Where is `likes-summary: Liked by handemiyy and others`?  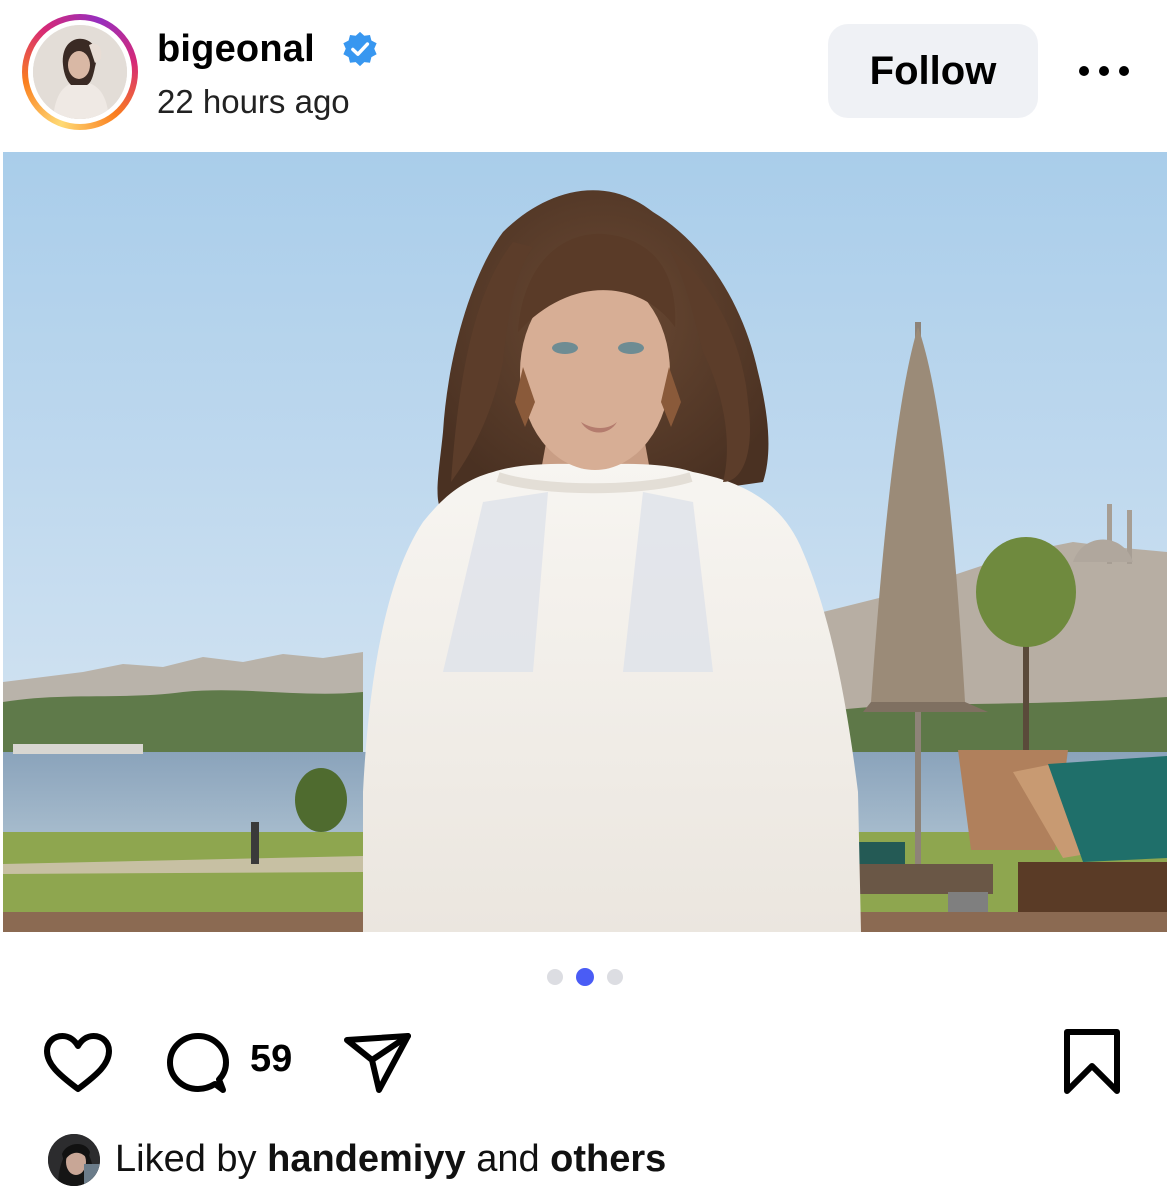
likes-summary: Liked by handemiyy and others is located at coordinates (598, 1160).